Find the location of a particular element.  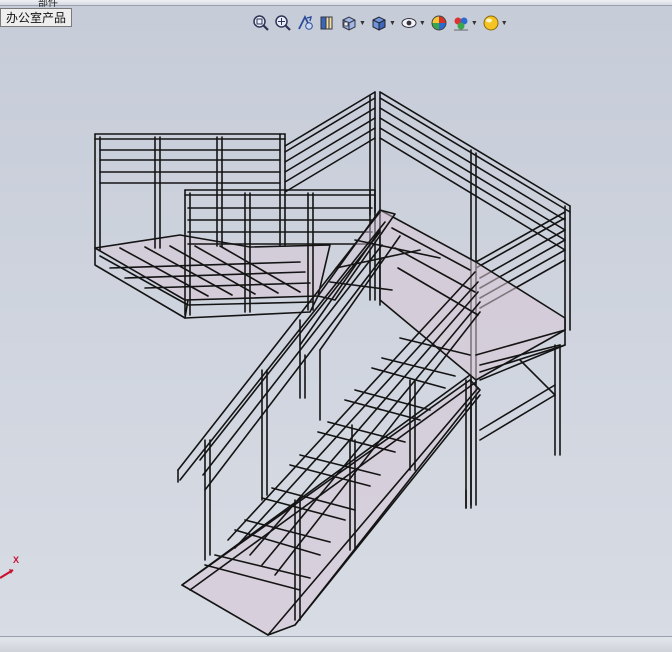

previous-view-button is located at coordinates (305, 23).